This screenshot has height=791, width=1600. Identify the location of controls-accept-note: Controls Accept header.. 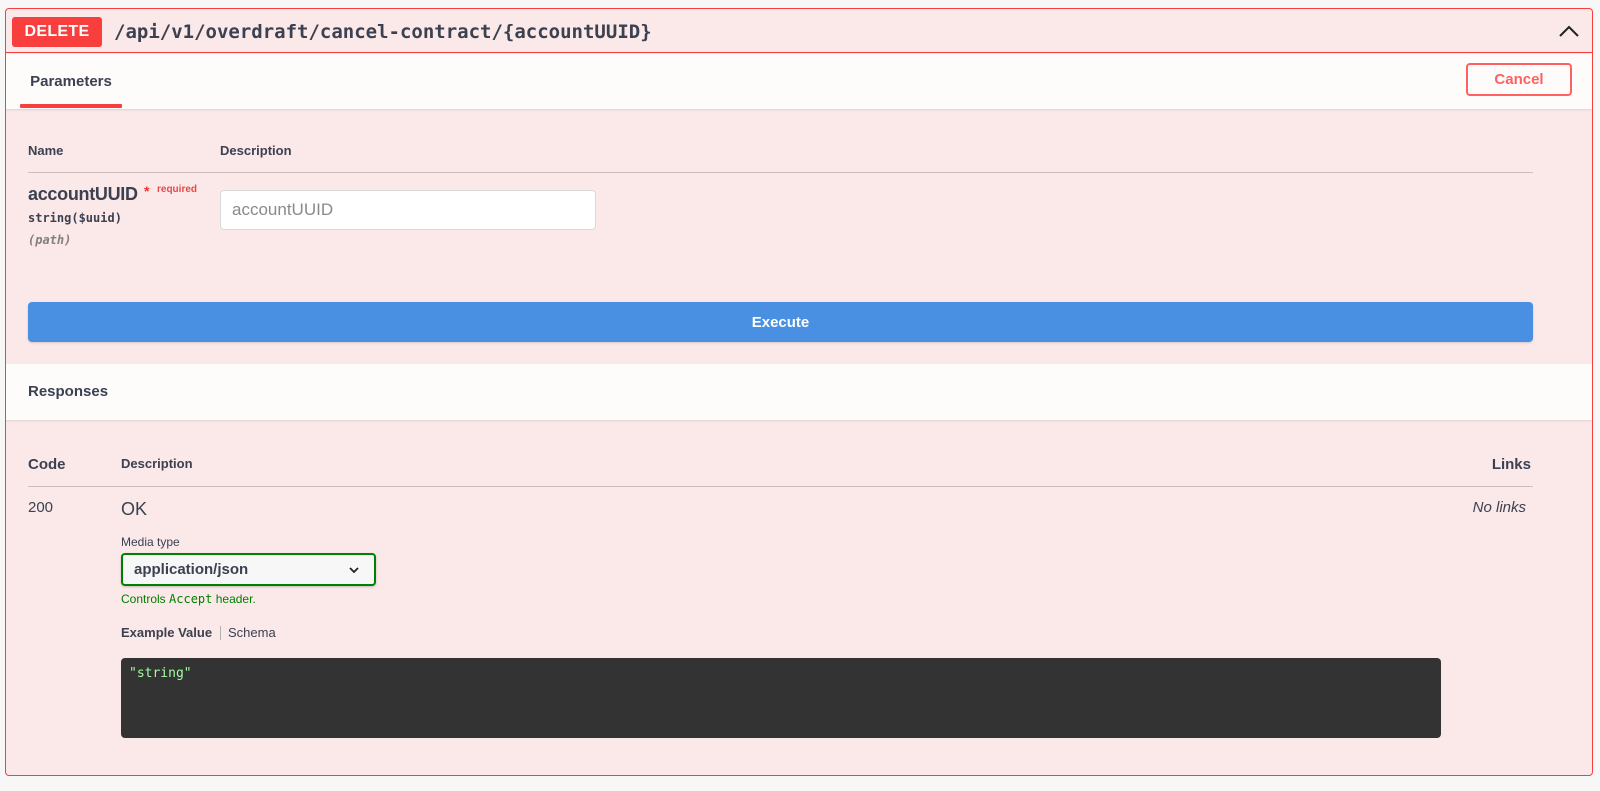
(188, 599).